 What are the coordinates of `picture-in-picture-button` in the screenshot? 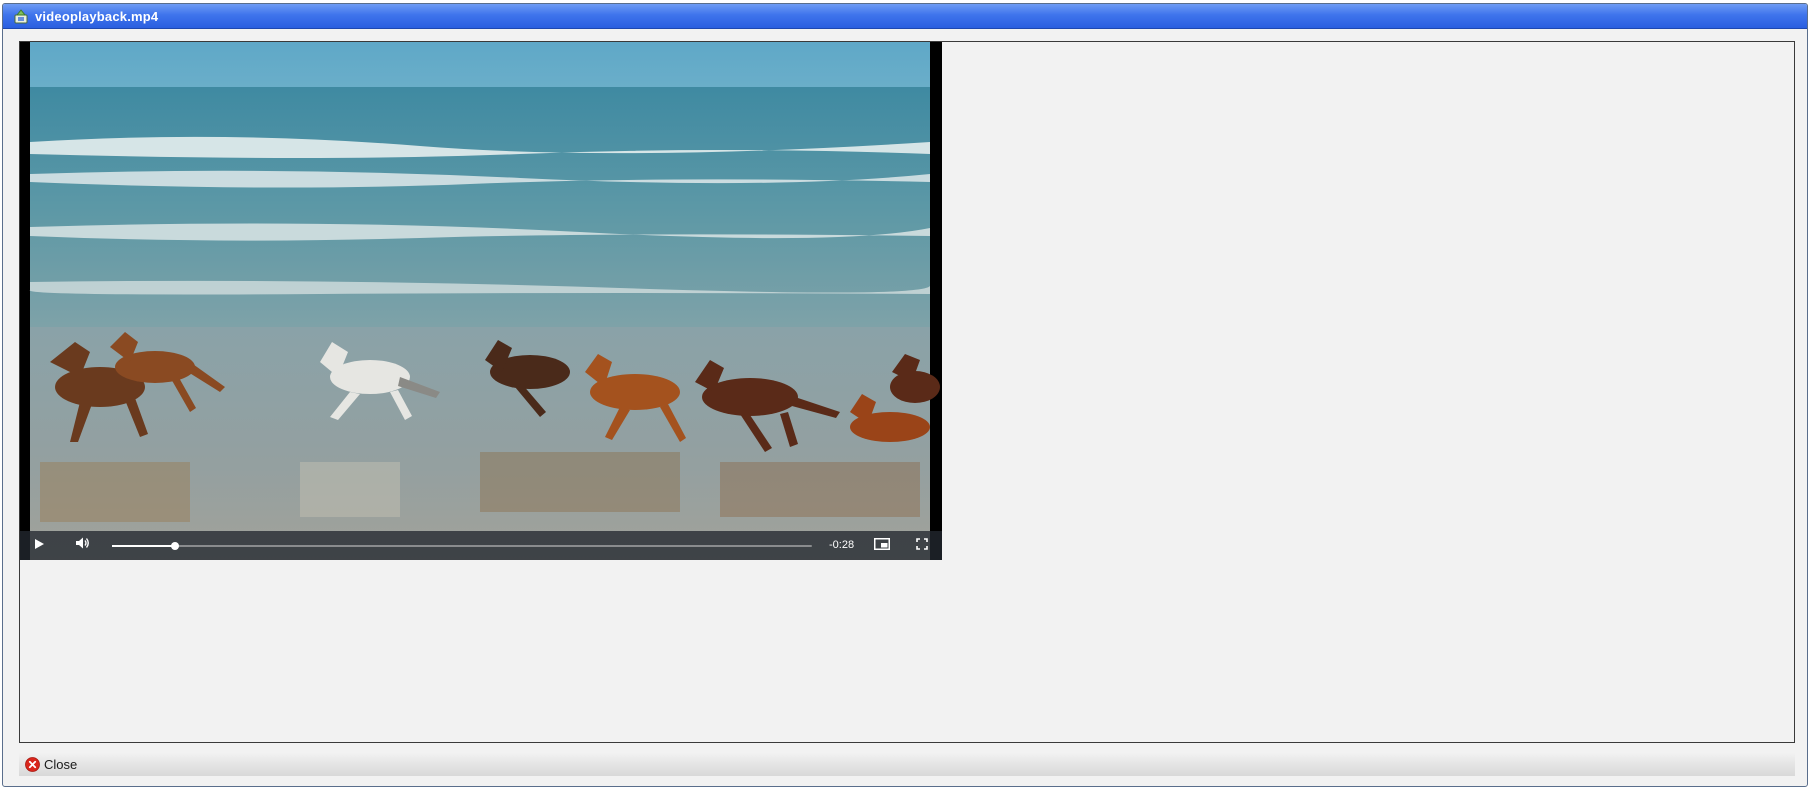 It's located at (882, 545).